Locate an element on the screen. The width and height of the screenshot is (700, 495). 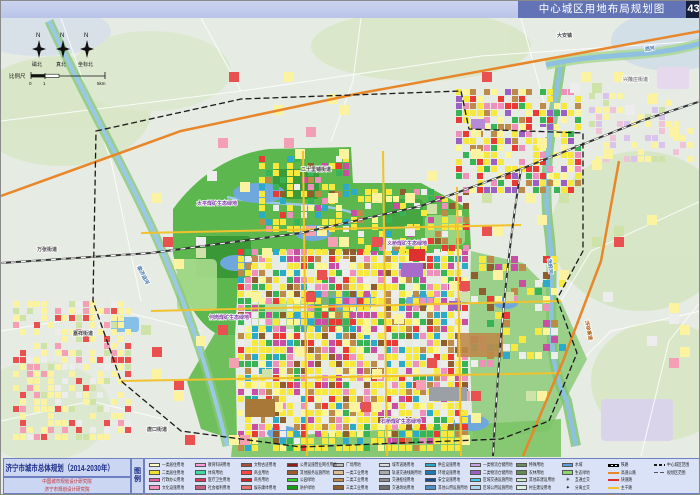
legend-item: 行政办公用地 is located at coordinates (170, 480).